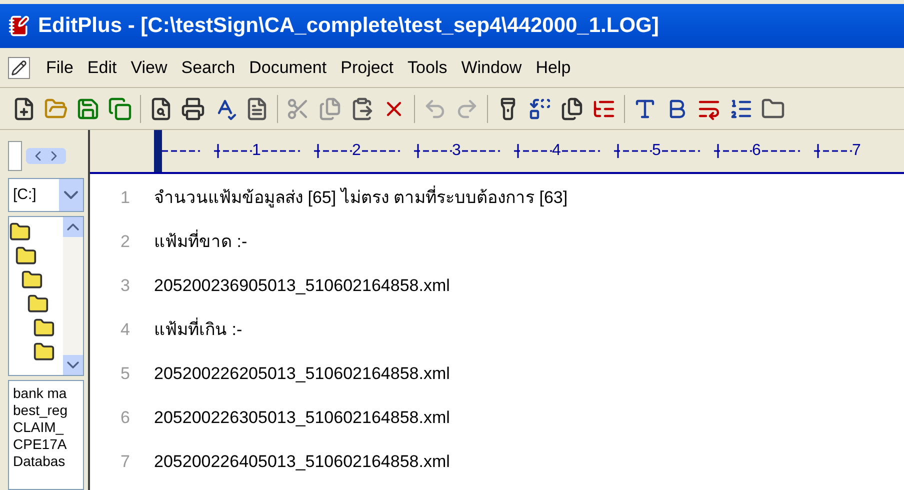  Describe the element at coordinates (73, 296) in the screenshot. I see `scrollbar` at that location.